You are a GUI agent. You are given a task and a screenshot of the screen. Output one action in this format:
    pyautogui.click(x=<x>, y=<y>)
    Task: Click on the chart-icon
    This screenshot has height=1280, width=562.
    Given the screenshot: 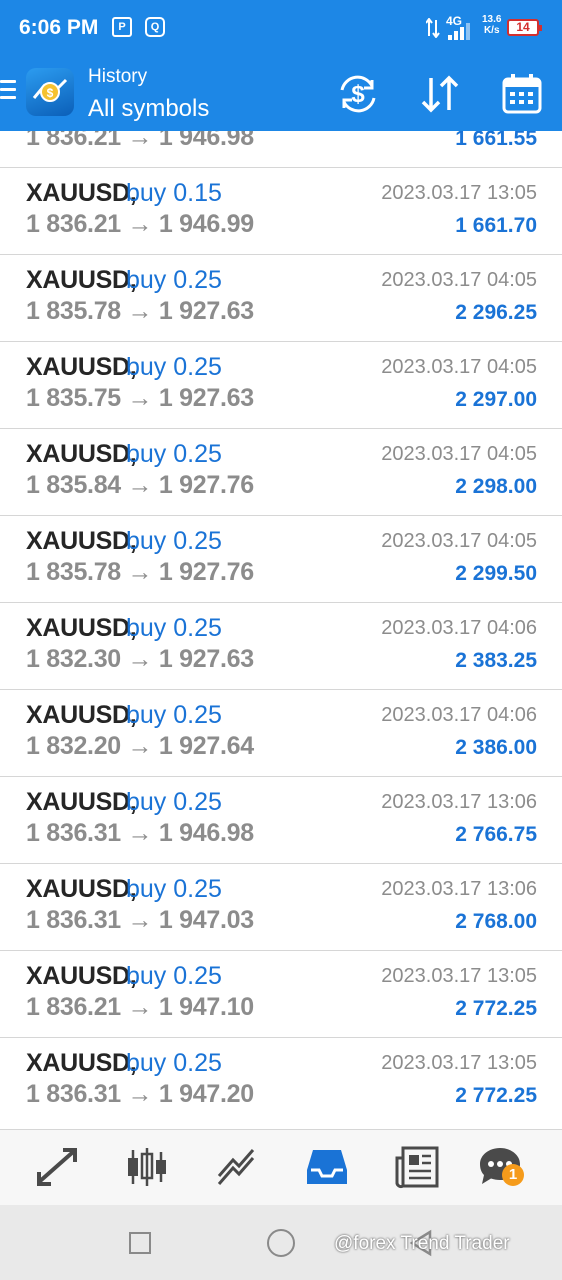 What is the action you would take?
    pyautogui.click(x=147, y=1167)
    